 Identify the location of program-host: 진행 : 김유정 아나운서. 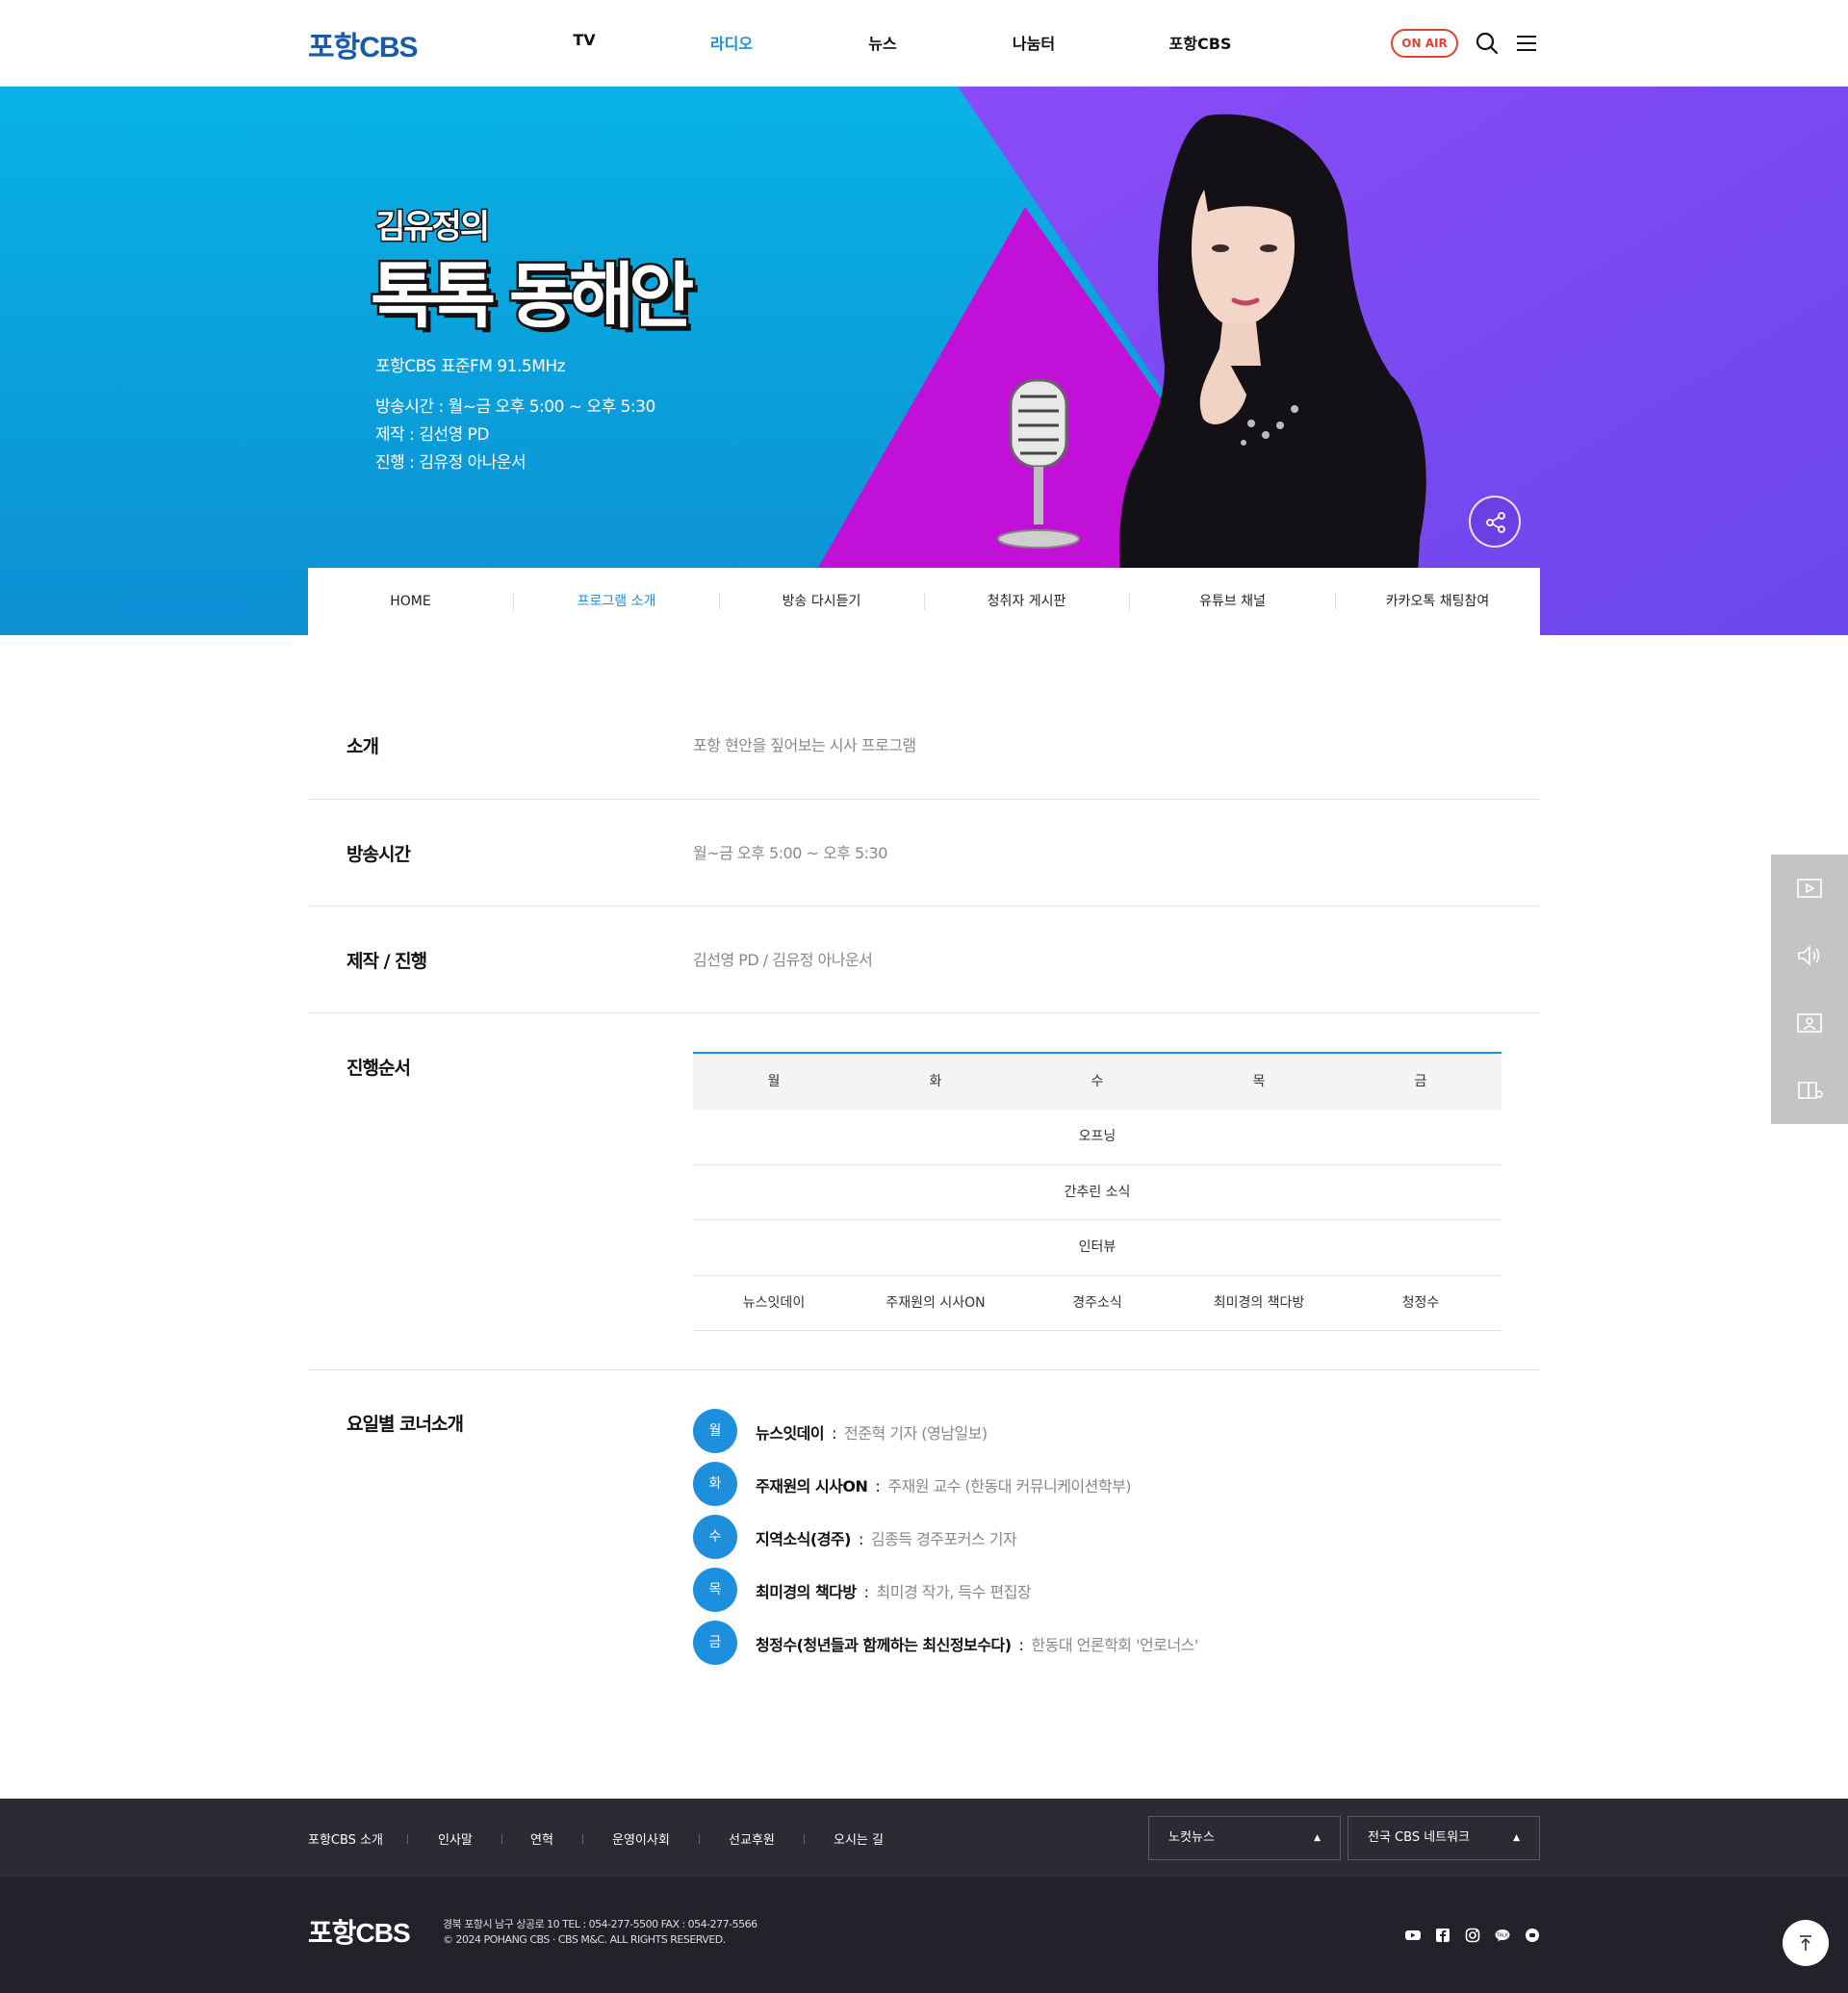
(450, 463).